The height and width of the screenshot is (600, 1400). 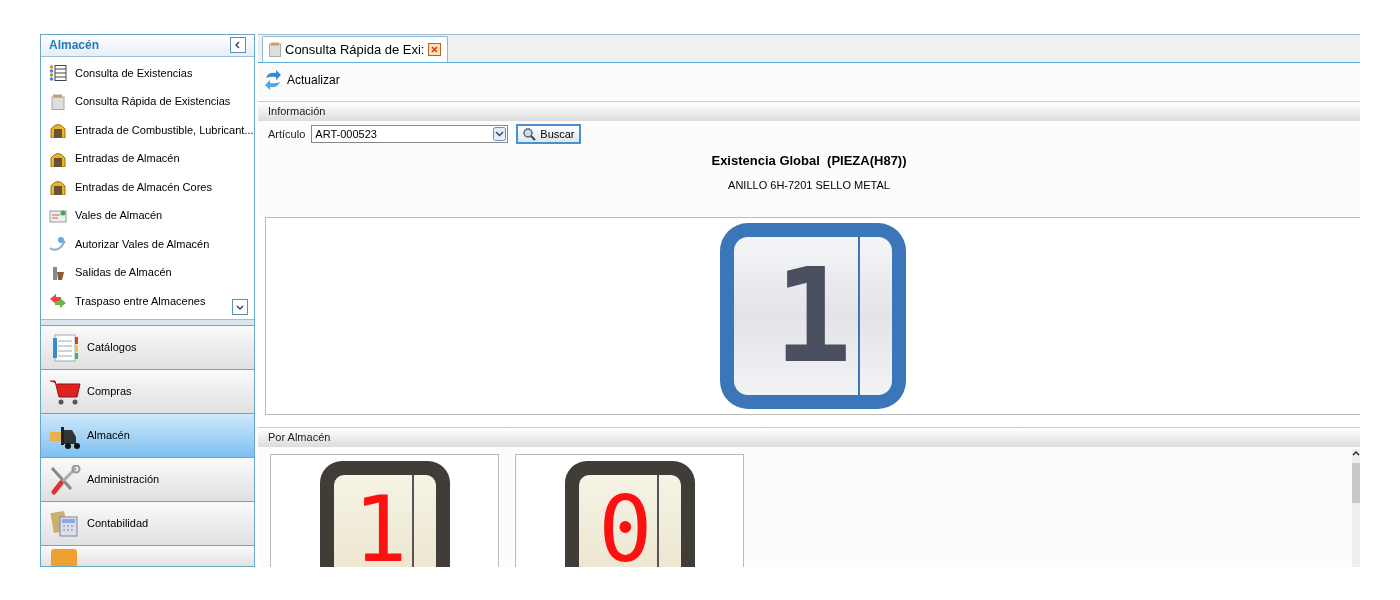 I want to click on document-tab: Consulta Rápida de Exi:, so click(x=355, y=49).